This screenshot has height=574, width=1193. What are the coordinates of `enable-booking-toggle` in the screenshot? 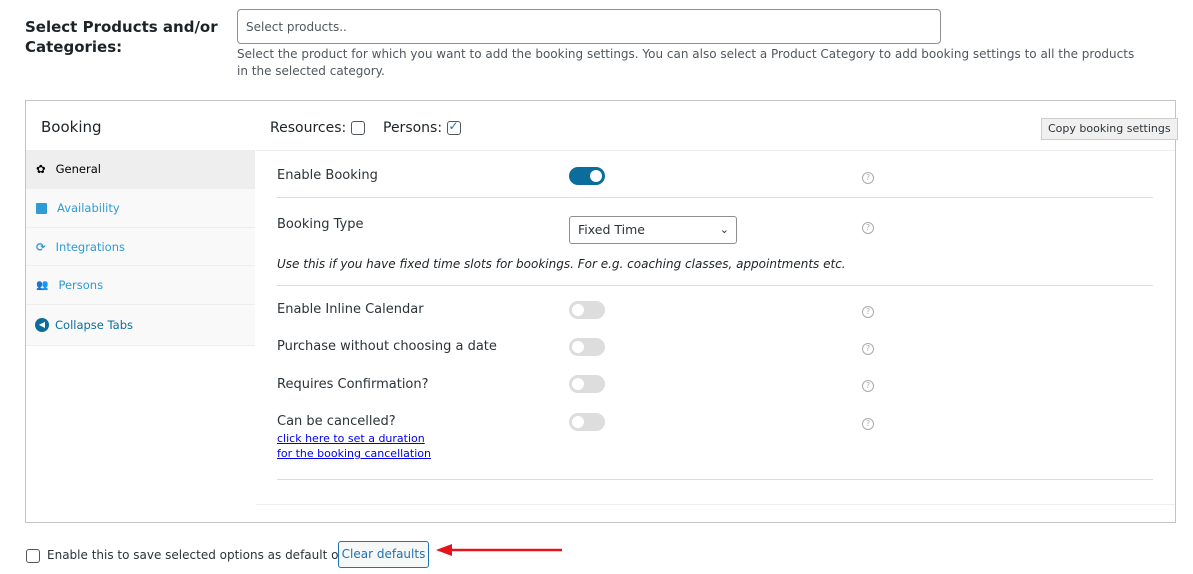 It's located at (587, 176).